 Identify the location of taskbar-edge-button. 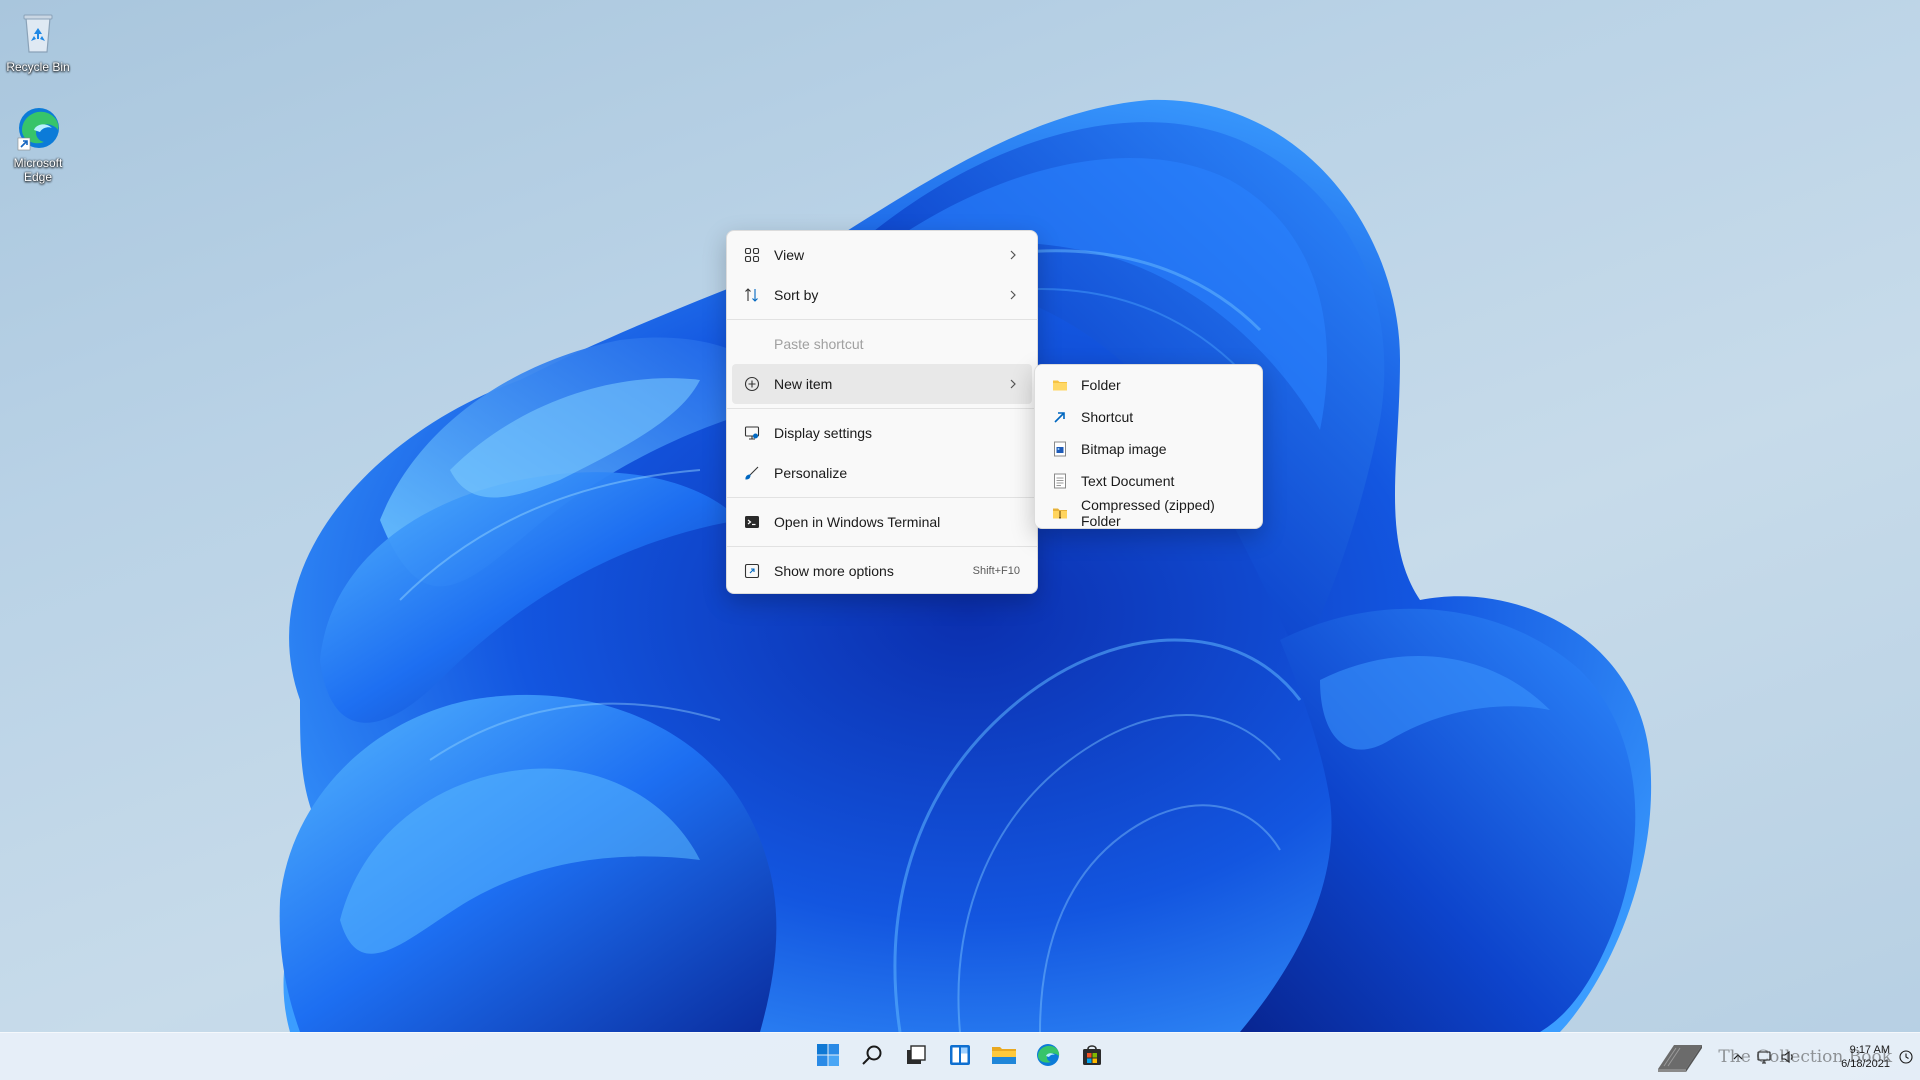
(1048, 1057).